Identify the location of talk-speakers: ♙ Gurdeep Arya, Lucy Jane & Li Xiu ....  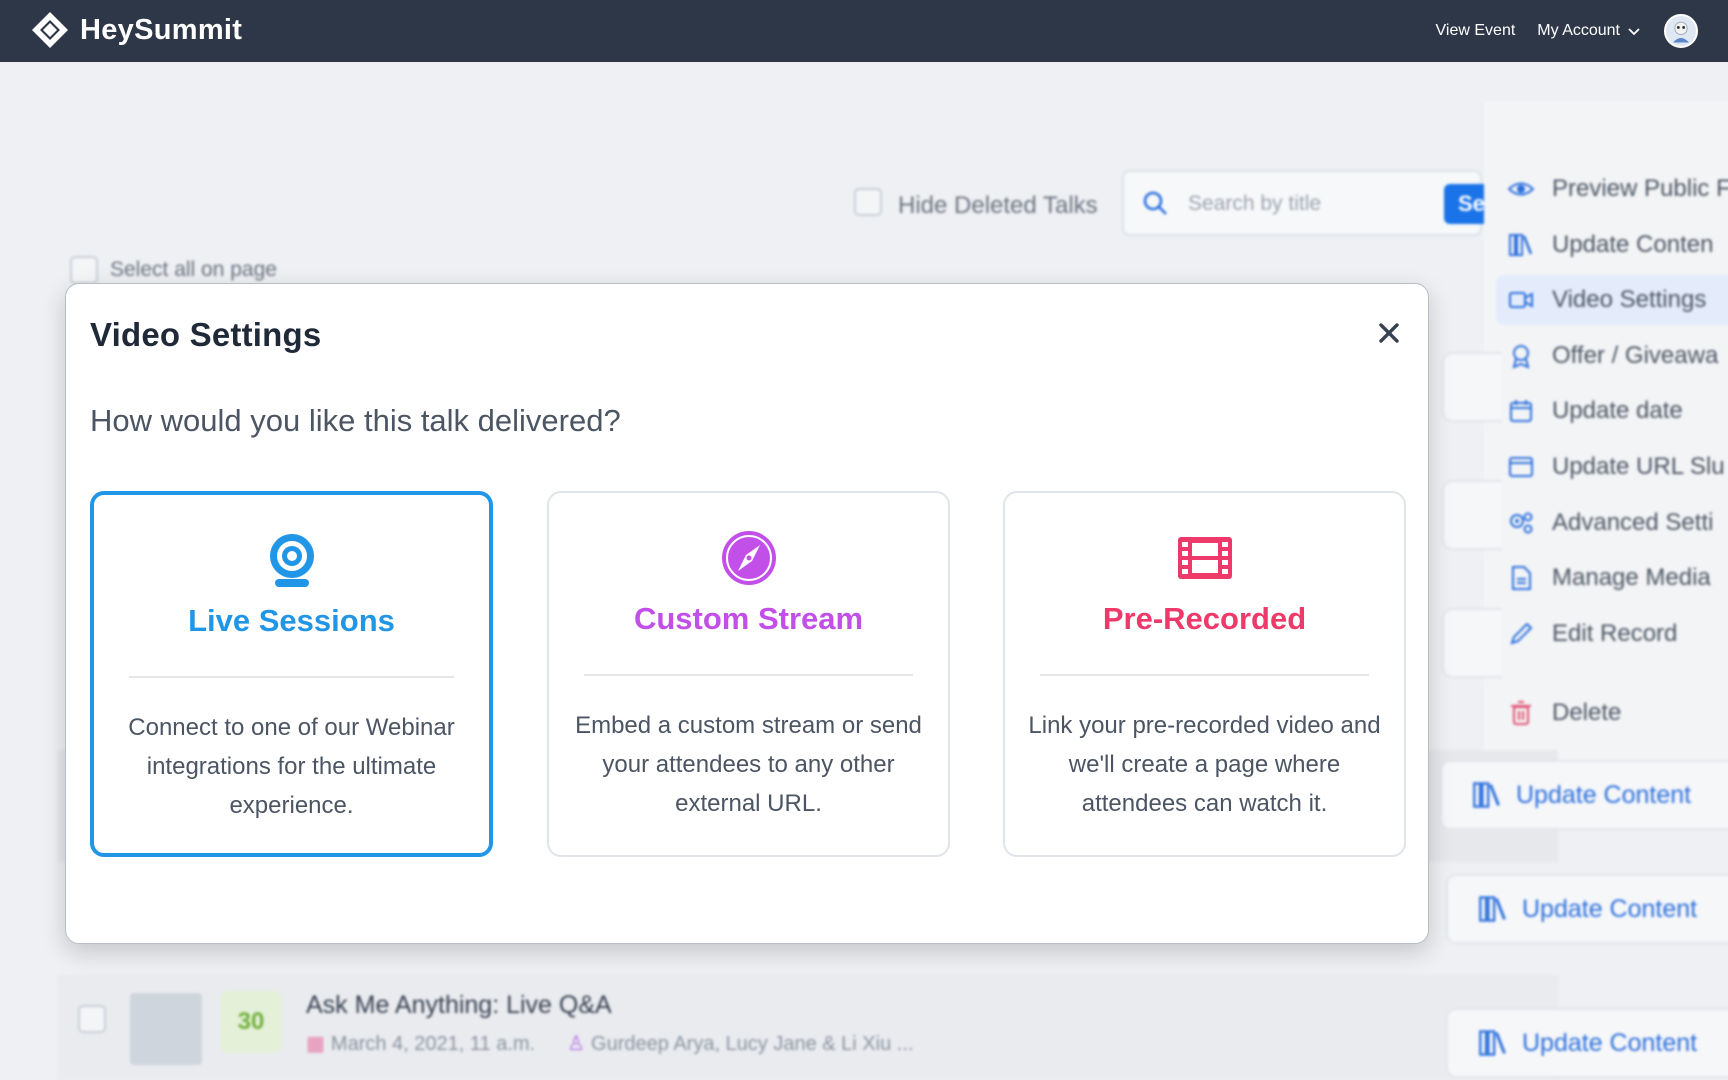
(740, 1044).